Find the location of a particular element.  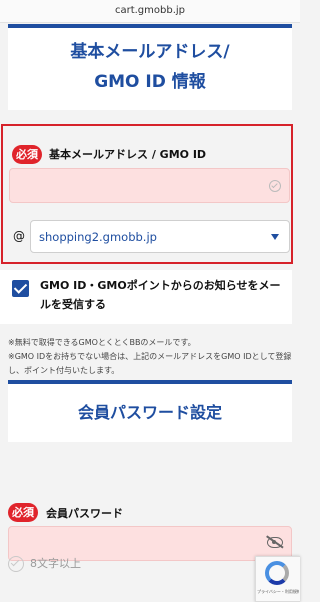

password-section-title: 会員パスワード設定 is located at coordinates (149, 412).